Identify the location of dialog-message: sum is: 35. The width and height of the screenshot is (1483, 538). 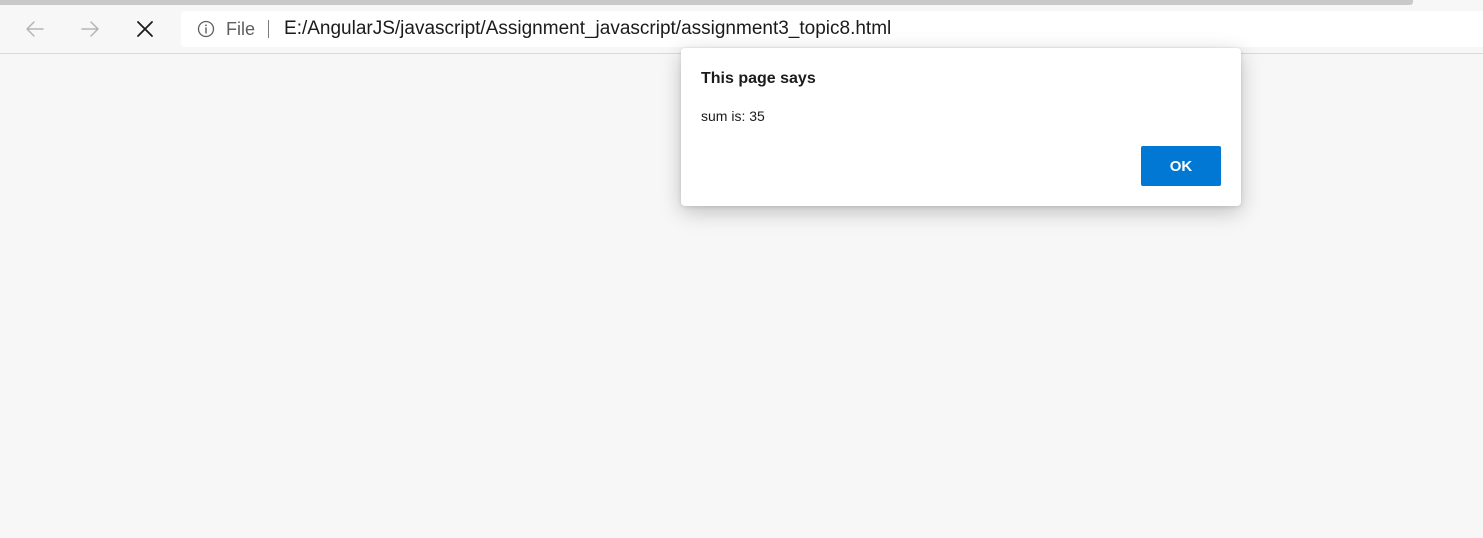
(733, 116).